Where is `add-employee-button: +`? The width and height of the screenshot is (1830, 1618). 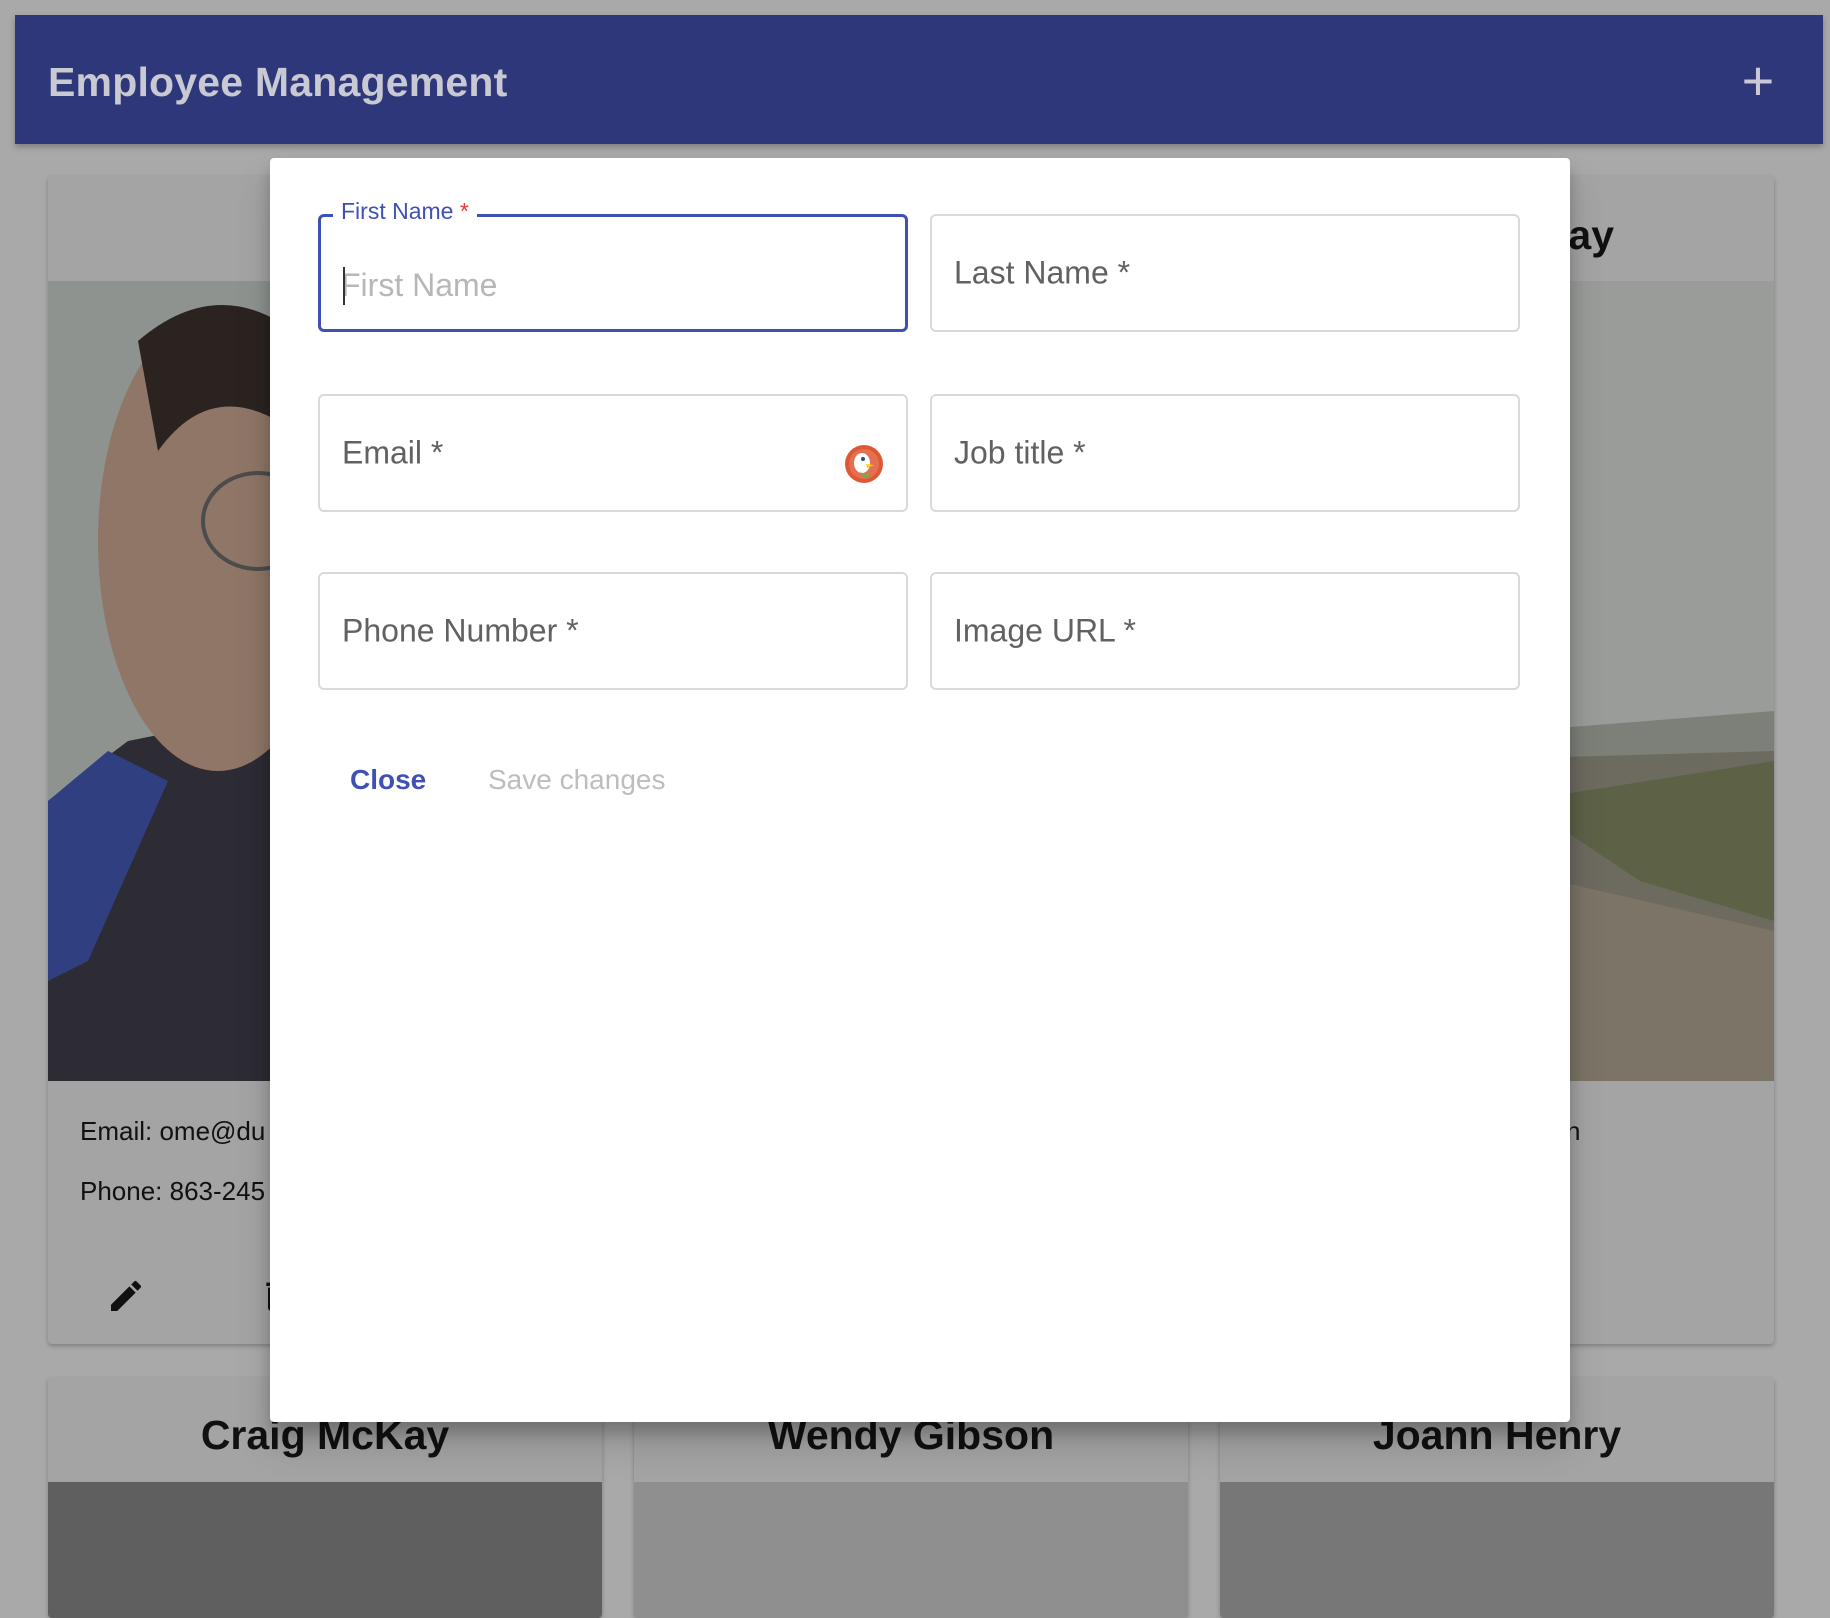 add-employee-button: + is located at coordinates (1758, 81).